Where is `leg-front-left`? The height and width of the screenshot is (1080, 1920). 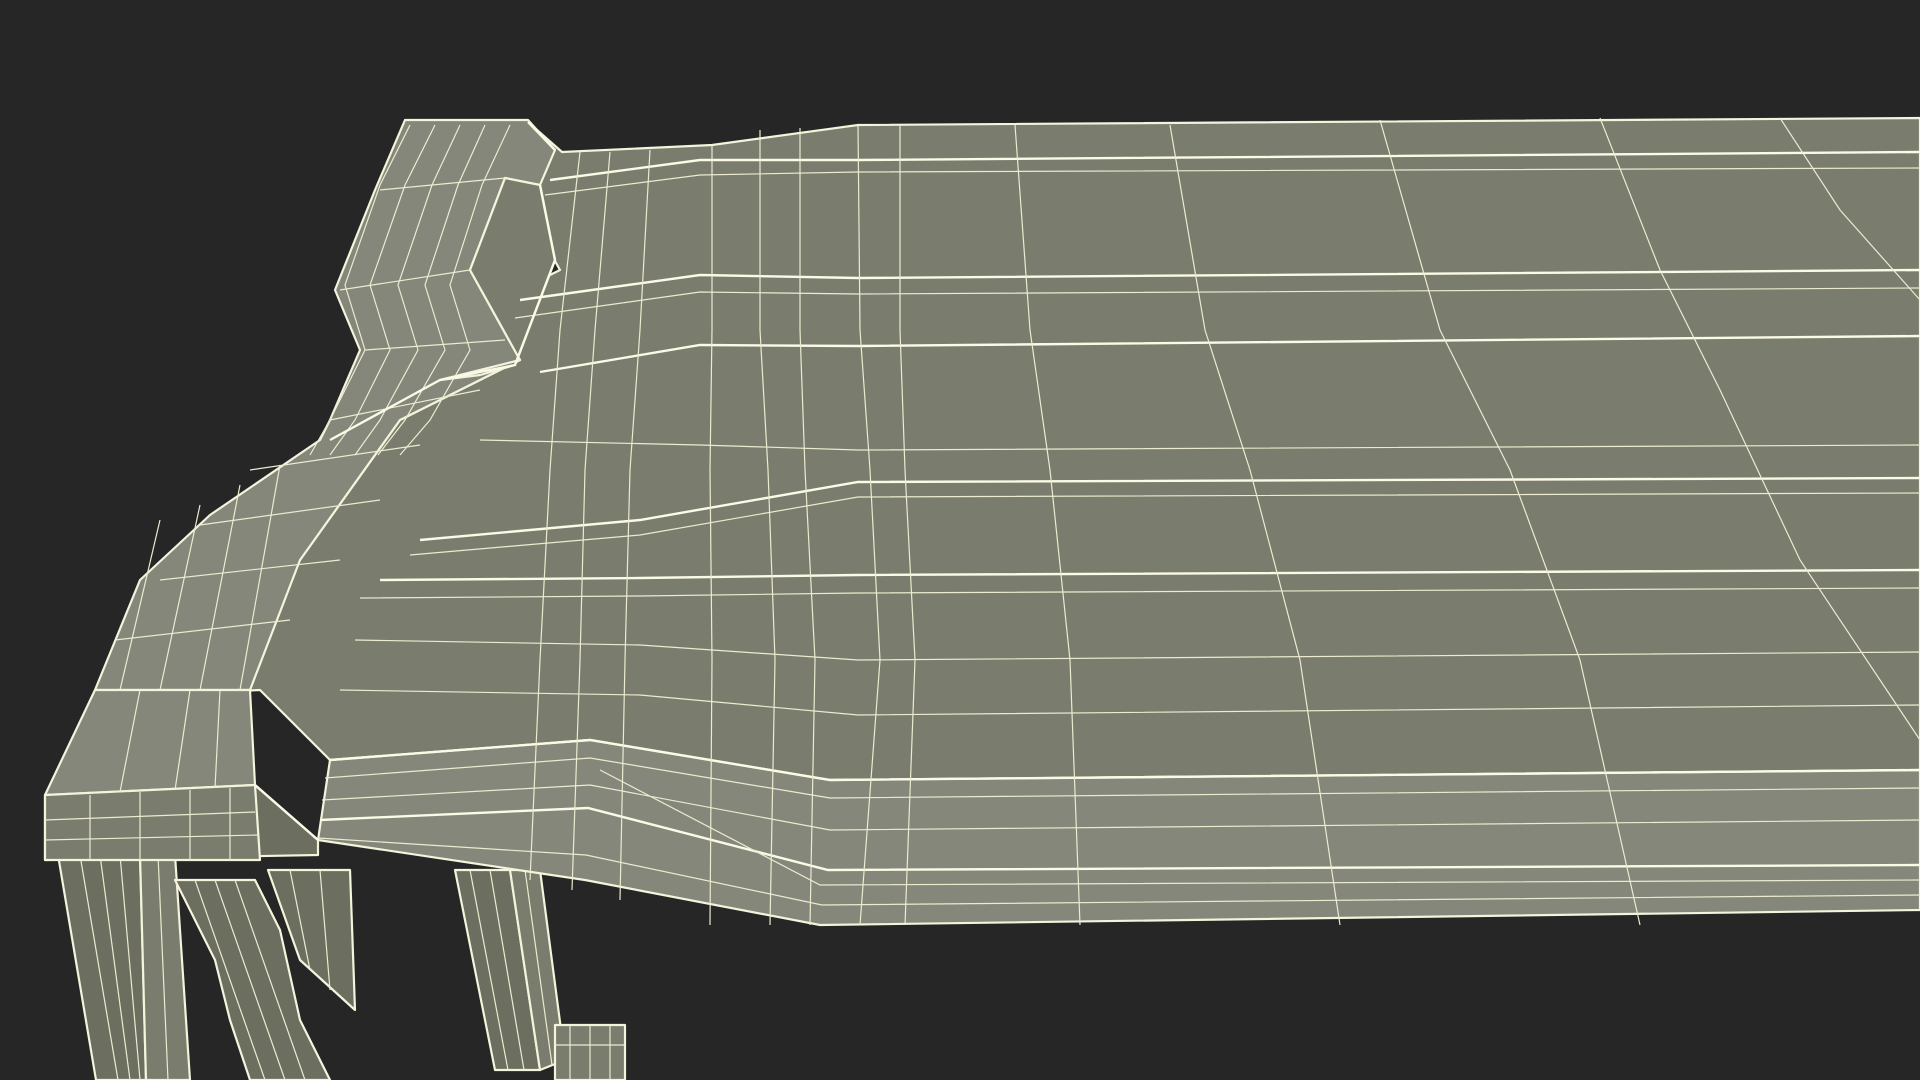 leg-front-left is located at coordinates (102, 966).